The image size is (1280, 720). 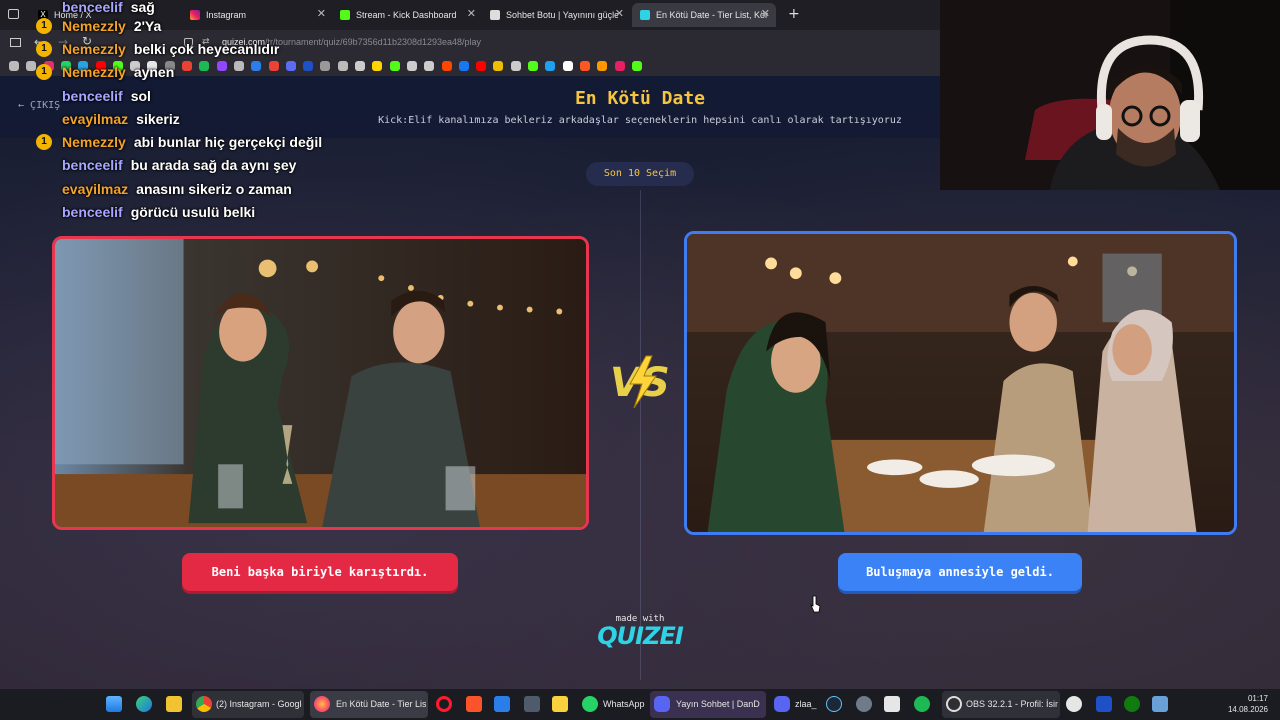 I want to click on xbox-icon, so click(x=1132, y=704).